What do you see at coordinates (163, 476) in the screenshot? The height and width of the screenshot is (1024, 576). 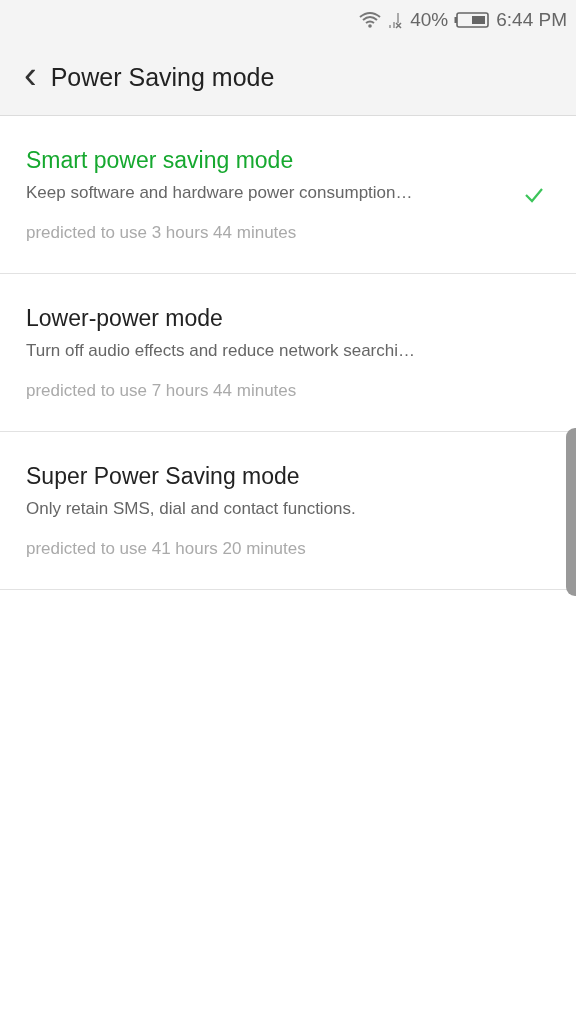 I see `mode-title: Super Power Saving mode` at bounding box center [163, 476].